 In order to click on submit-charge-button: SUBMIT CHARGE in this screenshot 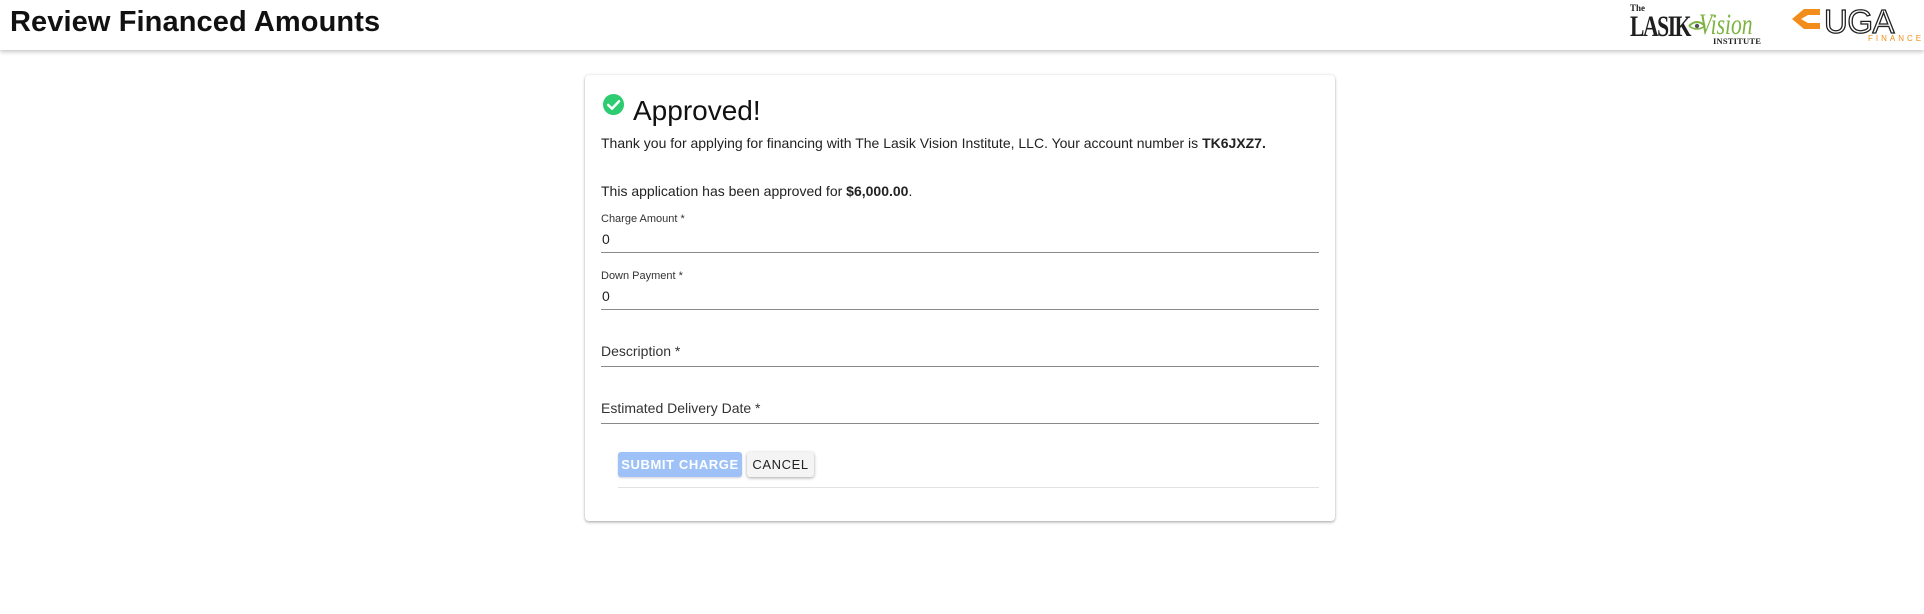, I will do `click(680, 464)`.